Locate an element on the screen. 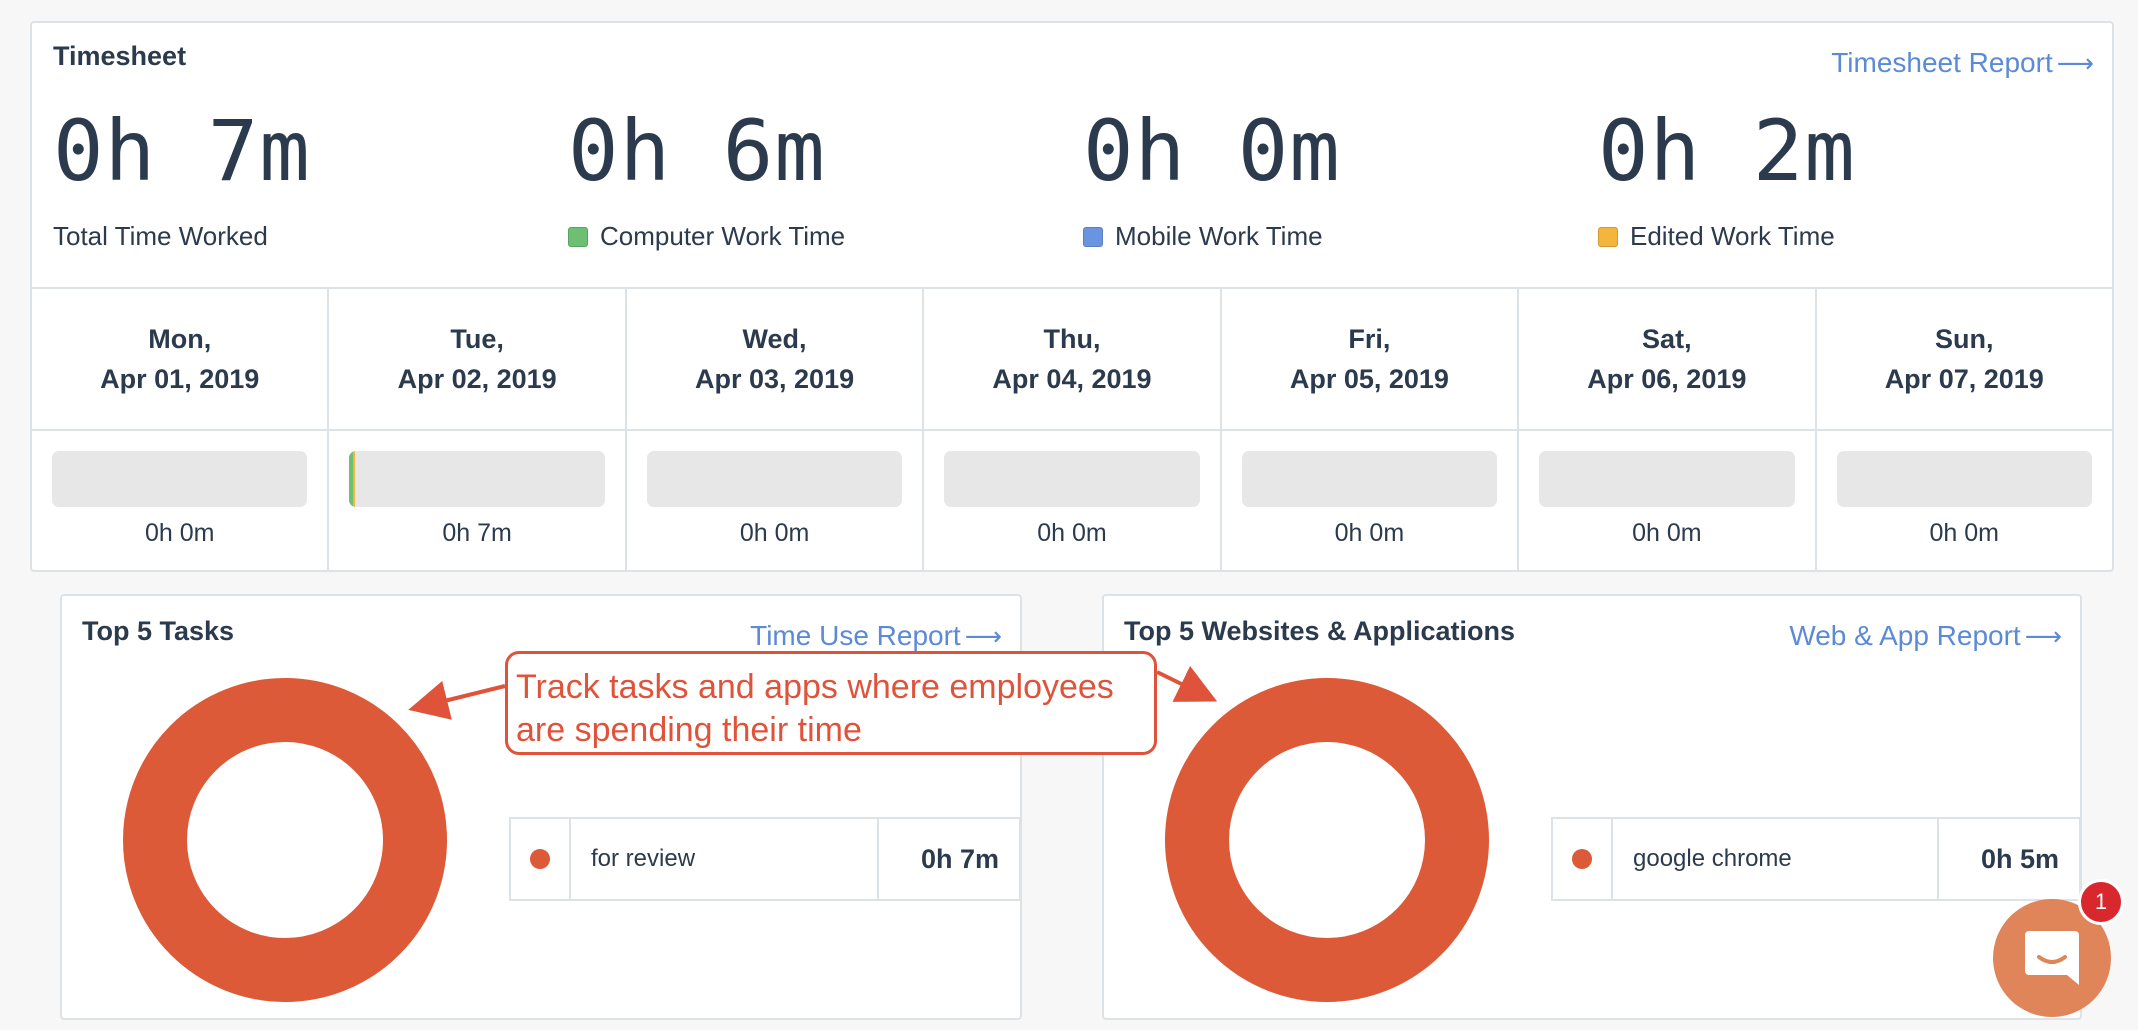 The image size is (2138, 1030). top-apps-title: Top 5 Websites & Applications is located at coordinates (1320, 631).